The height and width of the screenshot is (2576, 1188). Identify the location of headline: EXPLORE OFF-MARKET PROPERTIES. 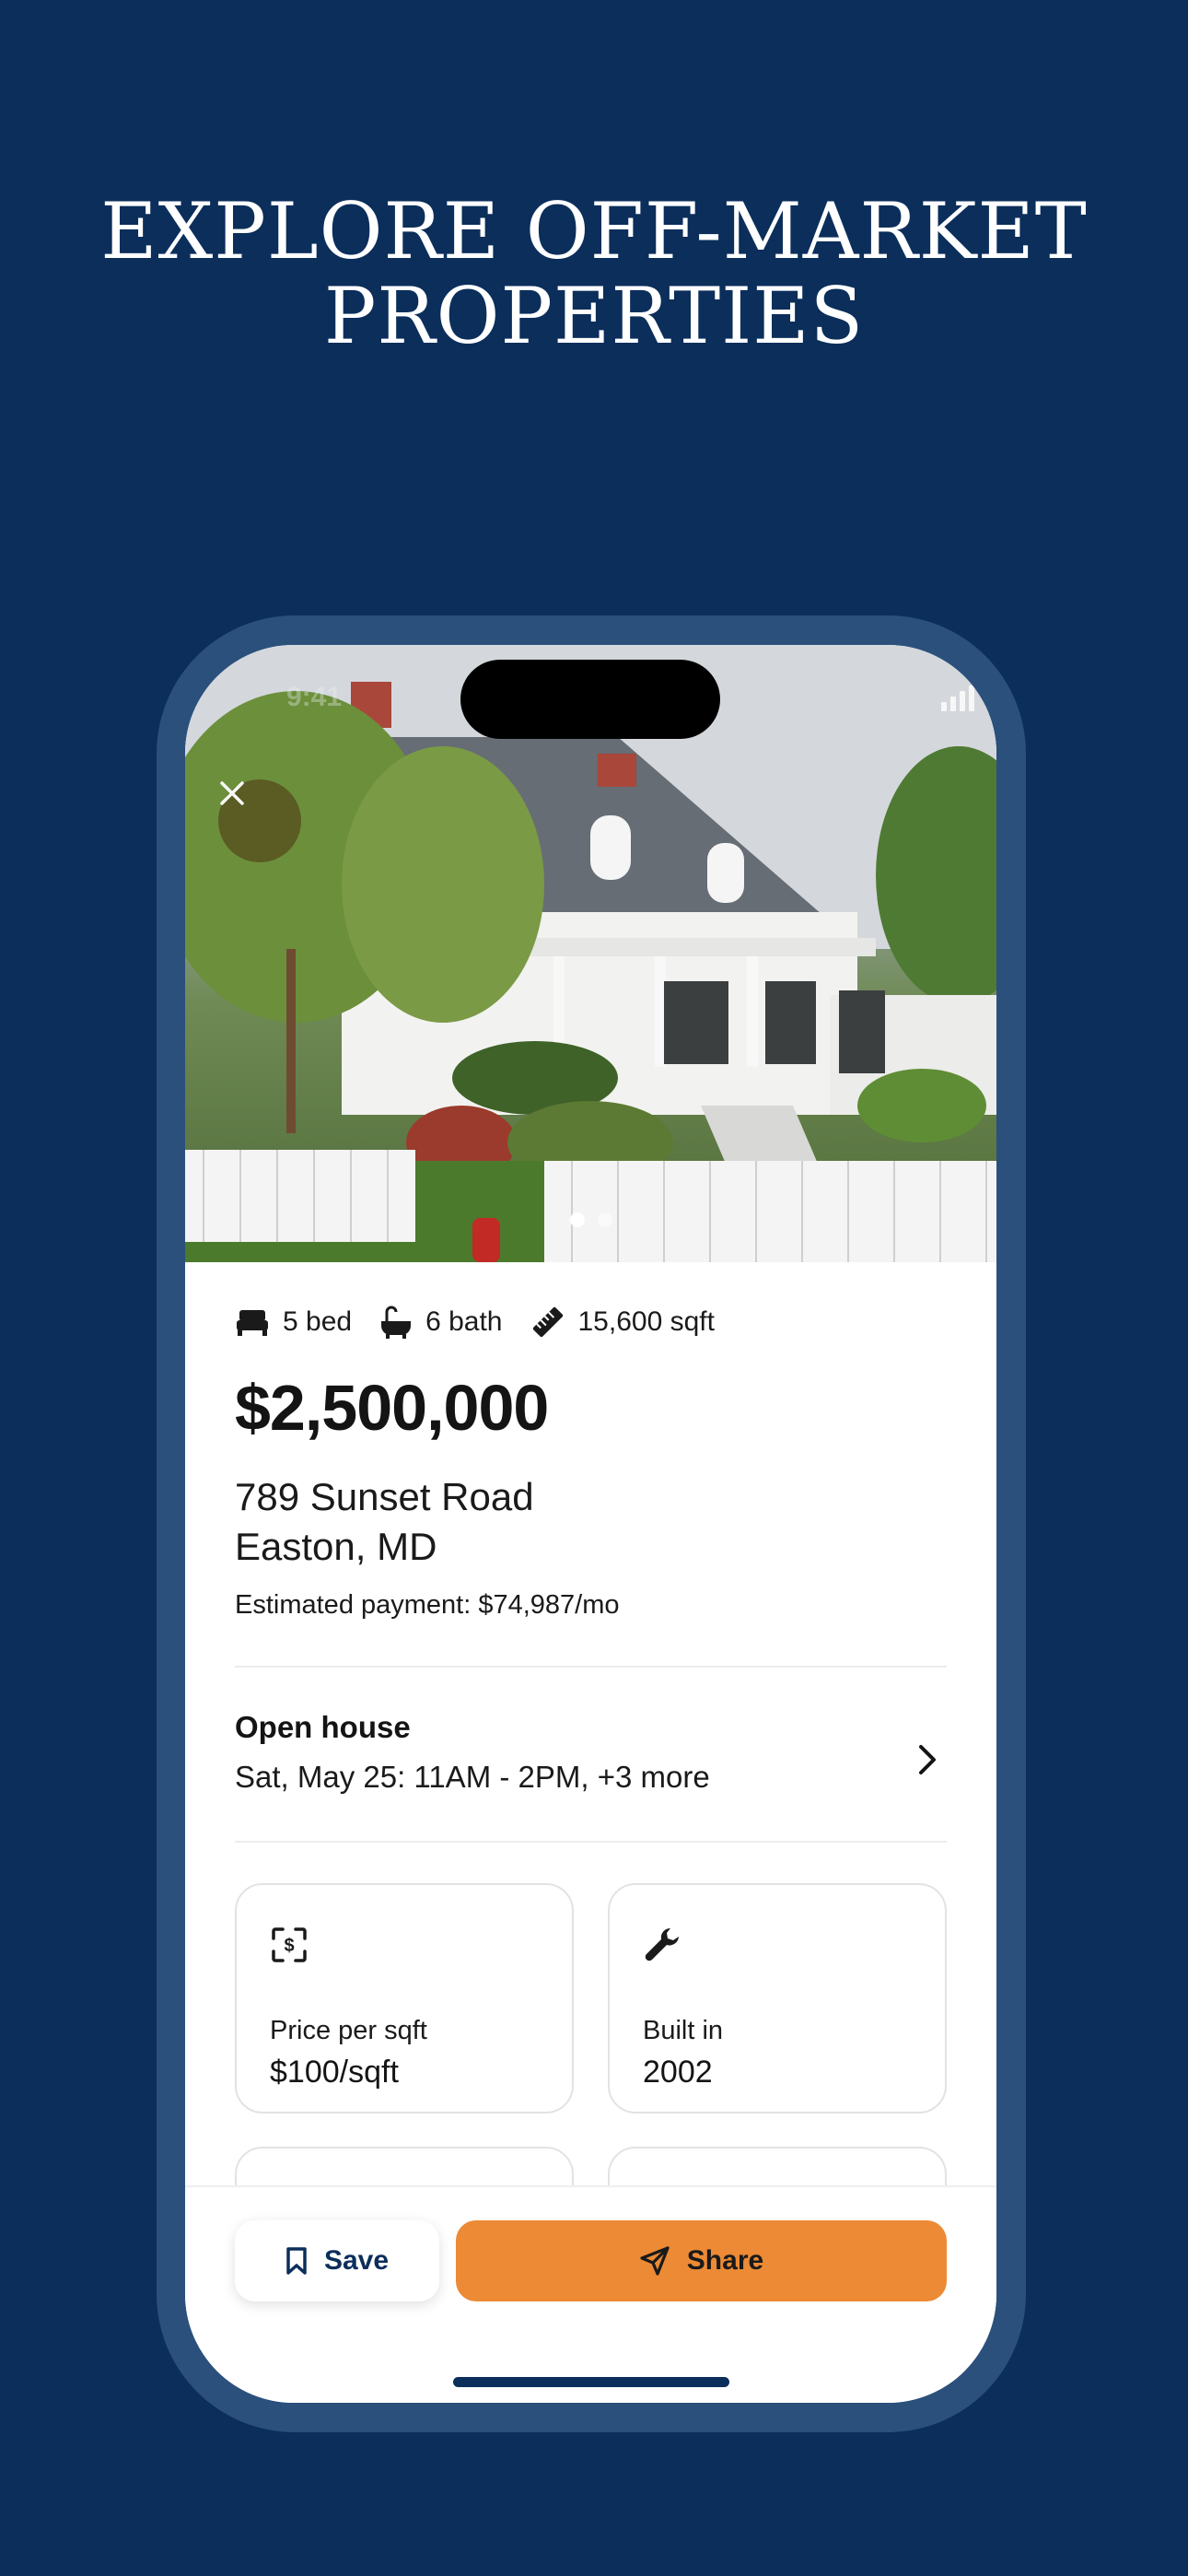
(594, 273).